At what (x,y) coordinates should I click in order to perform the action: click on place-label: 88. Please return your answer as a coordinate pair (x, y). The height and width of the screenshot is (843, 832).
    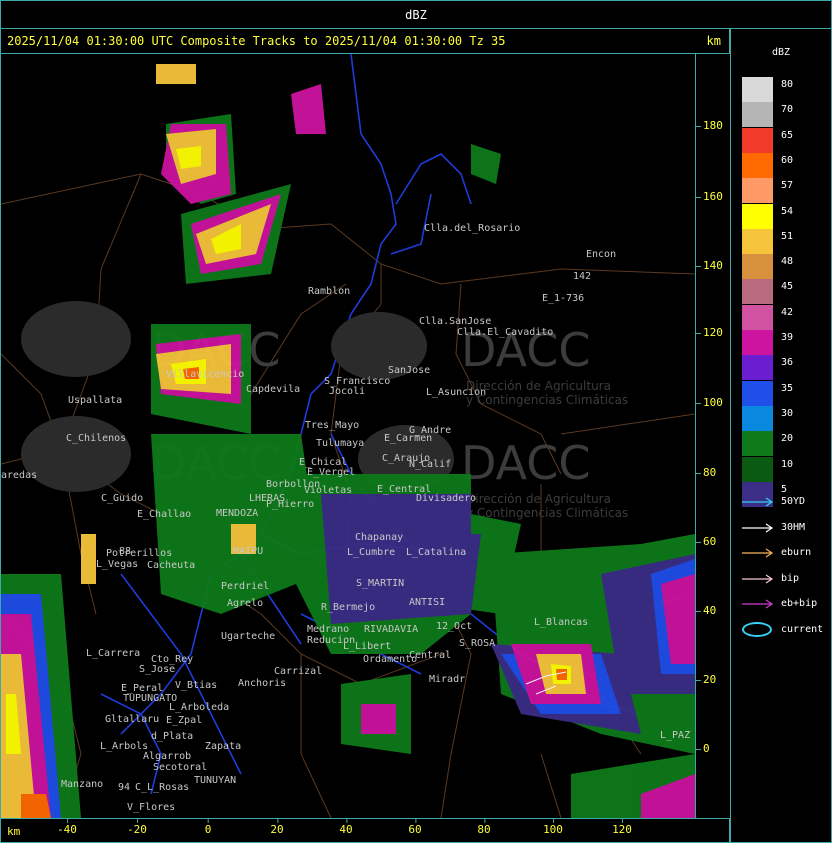
    Looking at the image, I should click on (125, 551).